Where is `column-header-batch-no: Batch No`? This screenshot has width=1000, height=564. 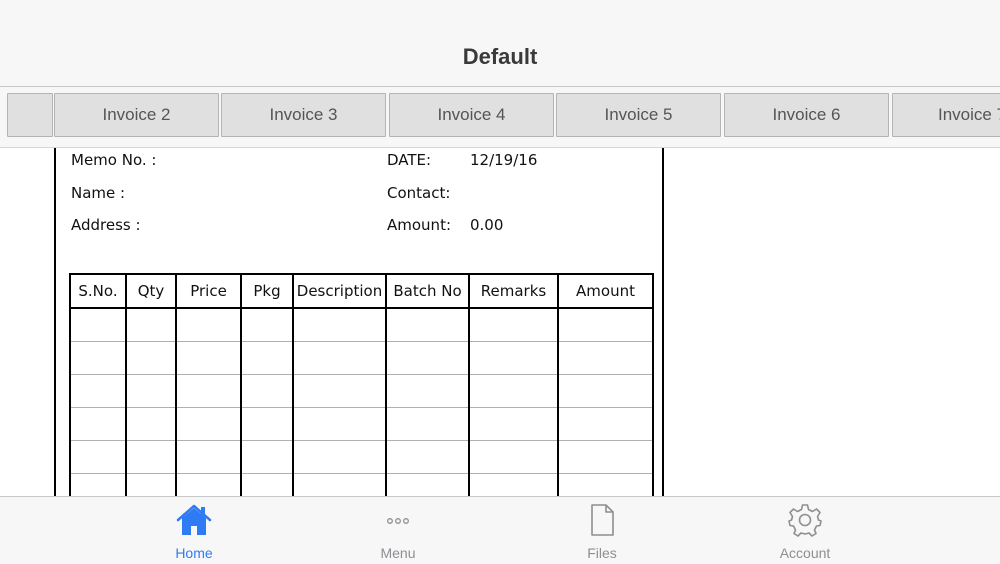
column-header-batch-no: Batch No is located at coordinates (427, 291).